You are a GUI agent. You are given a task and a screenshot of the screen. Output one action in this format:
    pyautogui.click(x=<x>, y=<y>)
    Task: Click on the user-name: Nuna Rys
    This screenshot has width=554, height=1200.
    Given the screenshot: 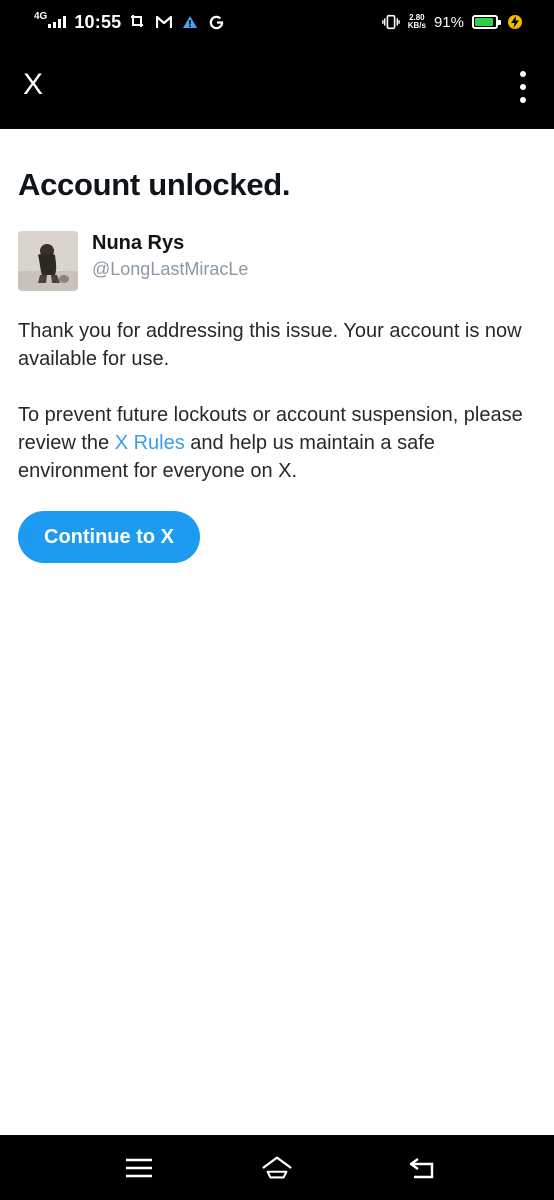 What is the action you would take?
    pyautogui.click(x=138, y=243)
    